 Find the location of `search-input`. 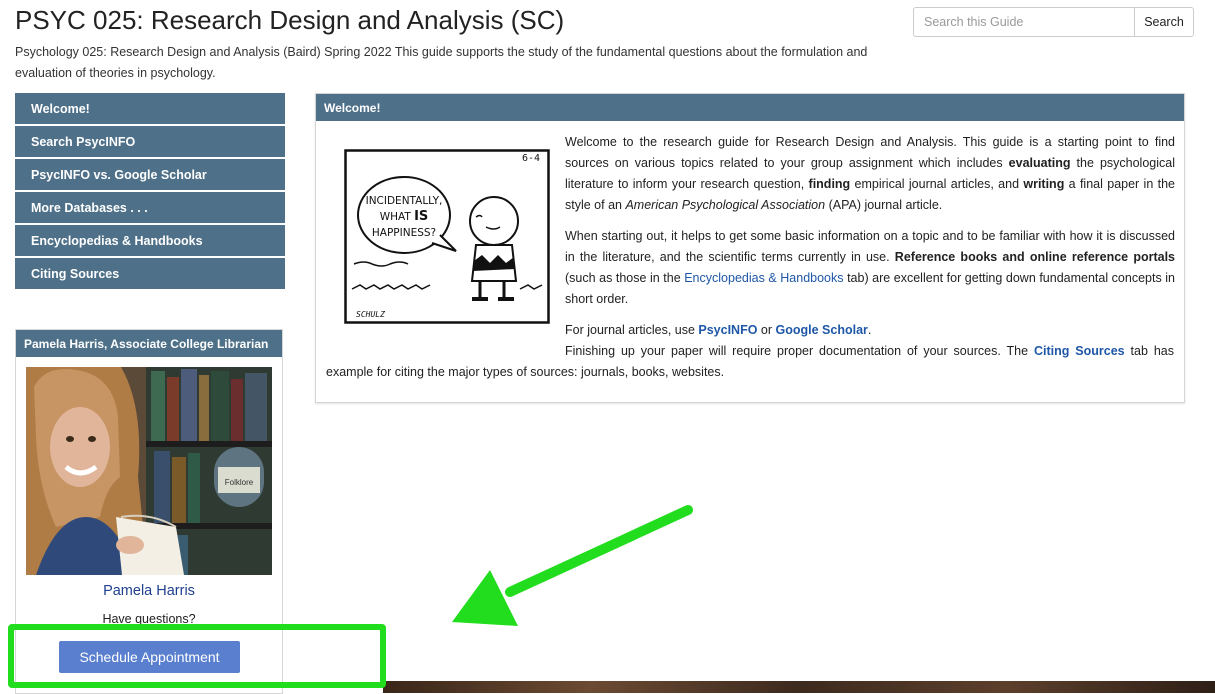

search-input is located at coordinates (1023, 22).